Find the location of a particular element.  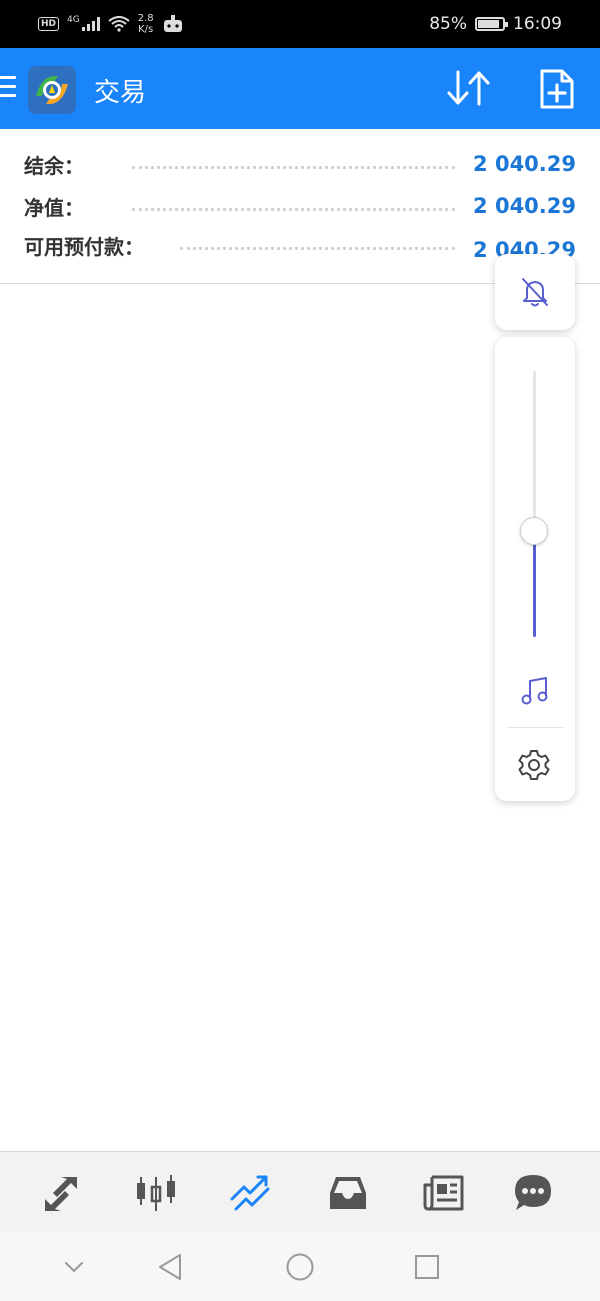

newspaper-icon is located at coordinates (443, 1193).